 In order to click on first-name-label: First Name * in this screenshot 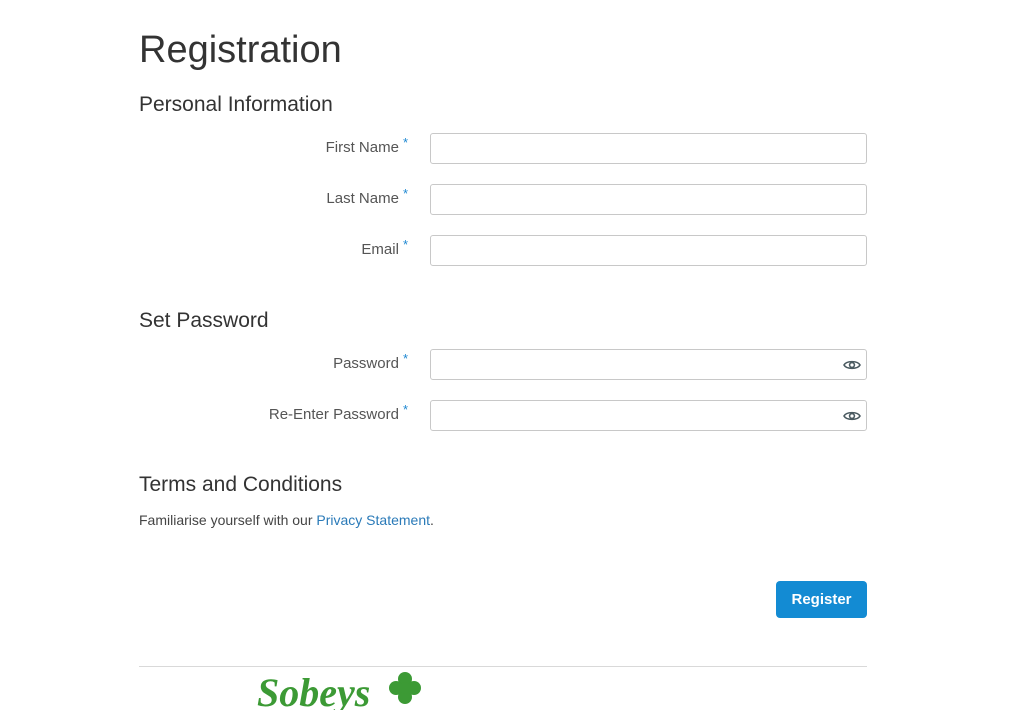, I will do `click(367, 149)`.